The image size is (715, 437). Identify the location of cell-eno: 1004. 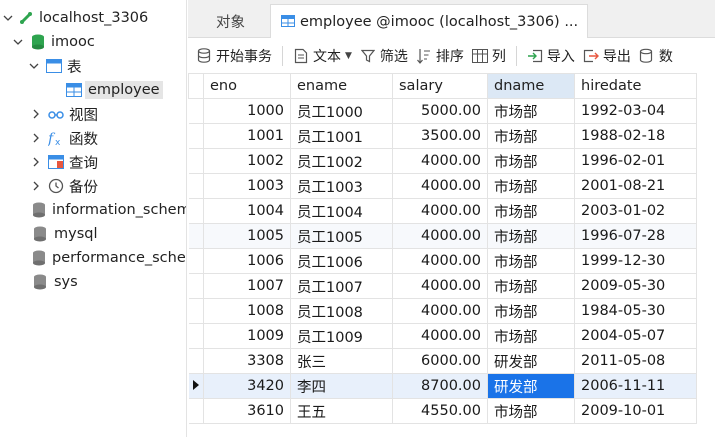
(247, 211).